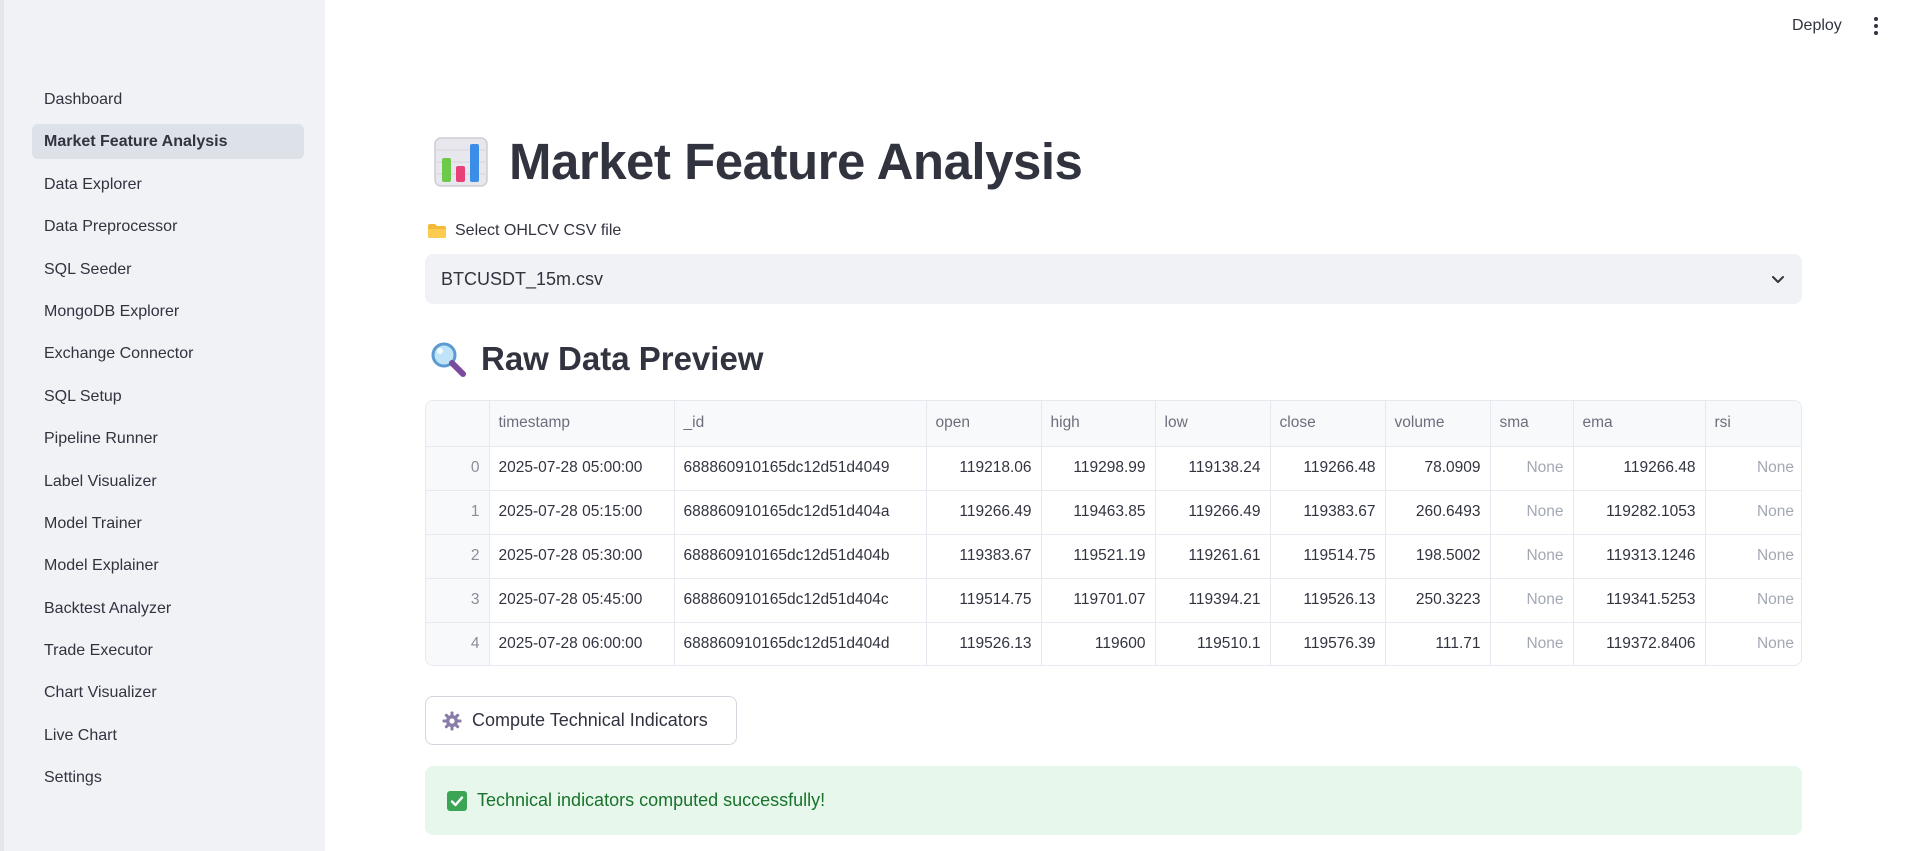 This screenshot has height=851, width=1919. Describe the element at coordinates (1639, 643) in the screenshot. I see `table-cell: 119372.8406` at that location.